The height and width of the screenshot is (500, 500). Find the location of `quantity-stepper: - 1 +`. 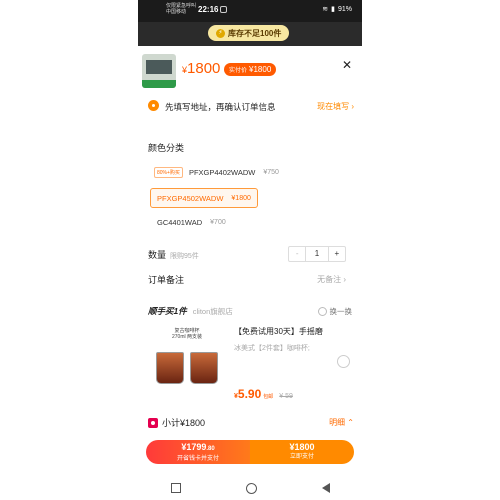

quantity-stepper: - 1 + is located at coordinates (317, 254).